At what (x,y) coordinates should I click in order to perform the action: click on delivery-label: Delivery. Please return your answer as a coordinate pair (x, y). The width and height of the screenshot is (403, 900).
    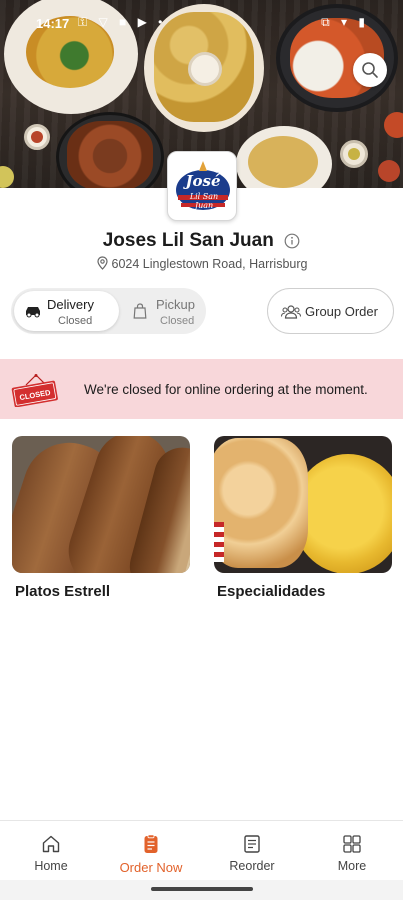
    Looking at the image, I should click on (70, 304).